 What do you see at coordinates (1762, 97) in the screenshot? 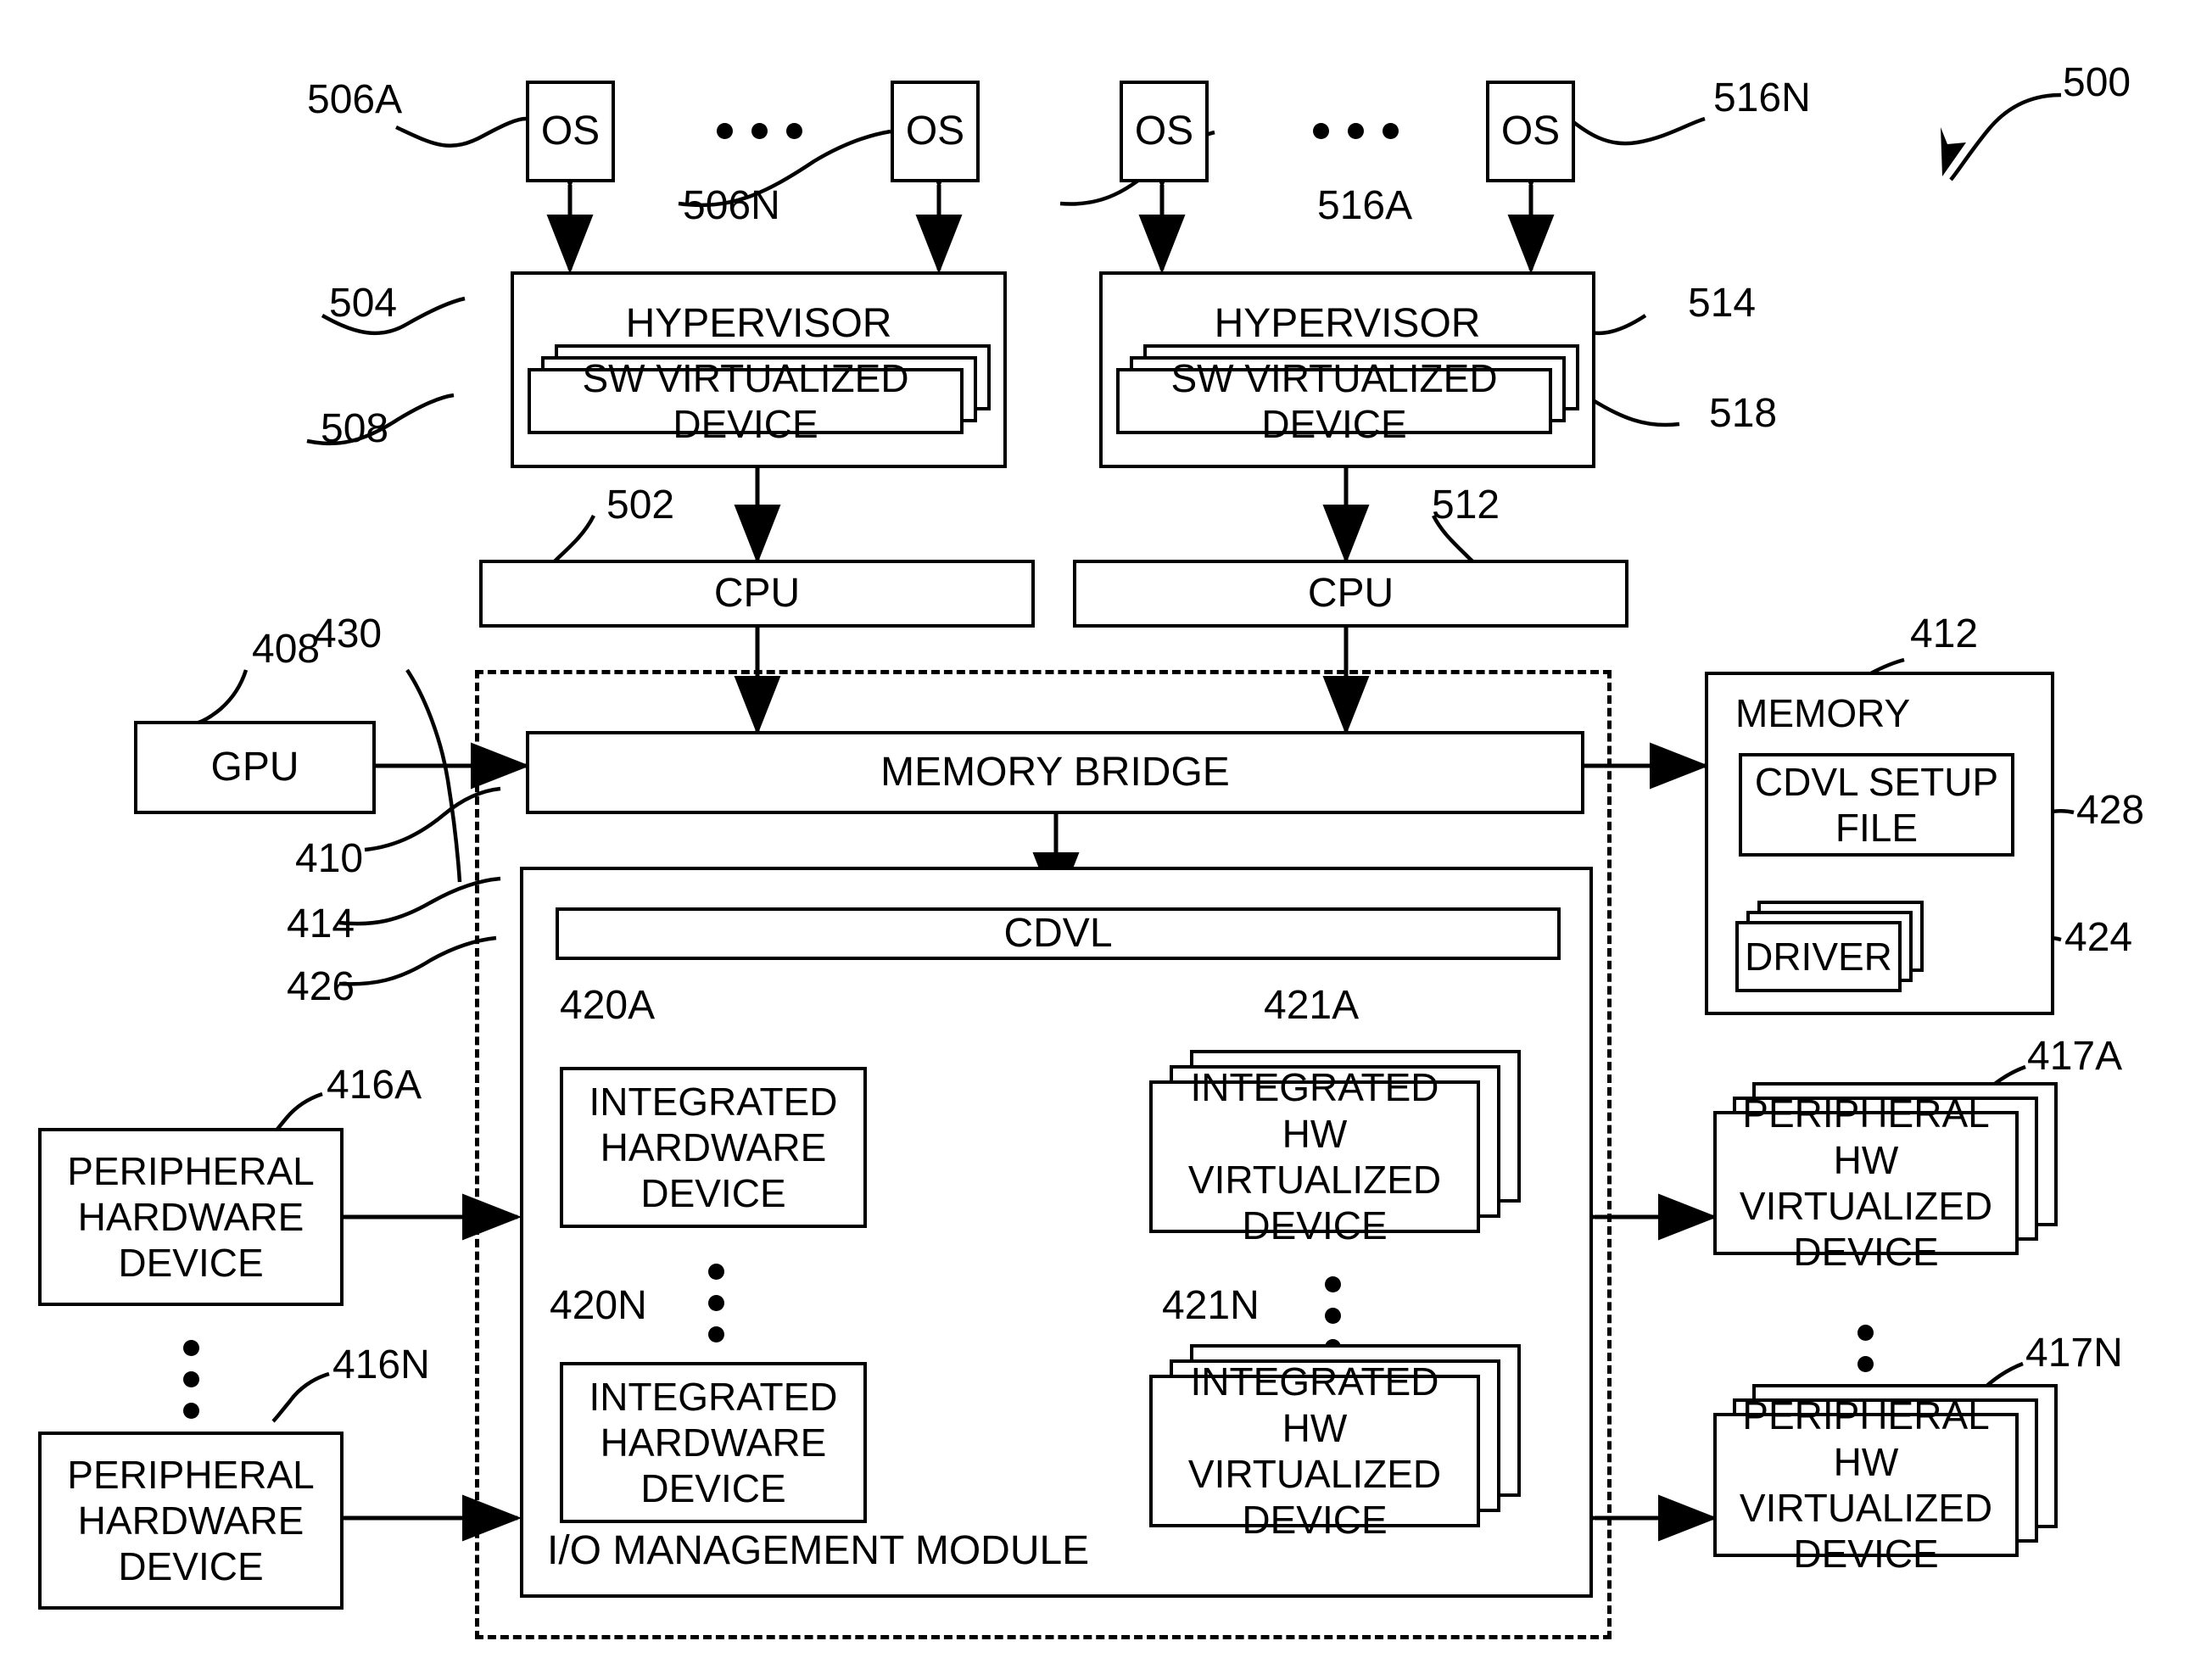
I see `ref-516n: 516N` at bounding box center [1762, 97].